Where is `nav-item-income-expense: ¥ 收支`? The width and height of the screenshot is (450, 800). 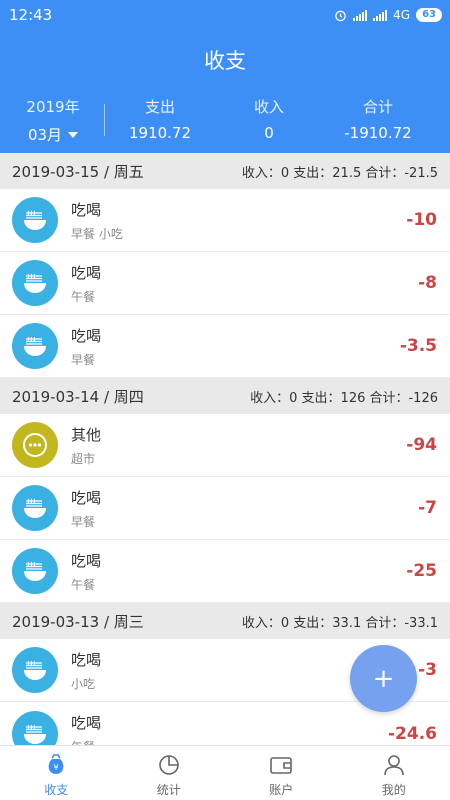 nav-item-income-expense: ¥ 收支 is located at coordinates (56, 773).